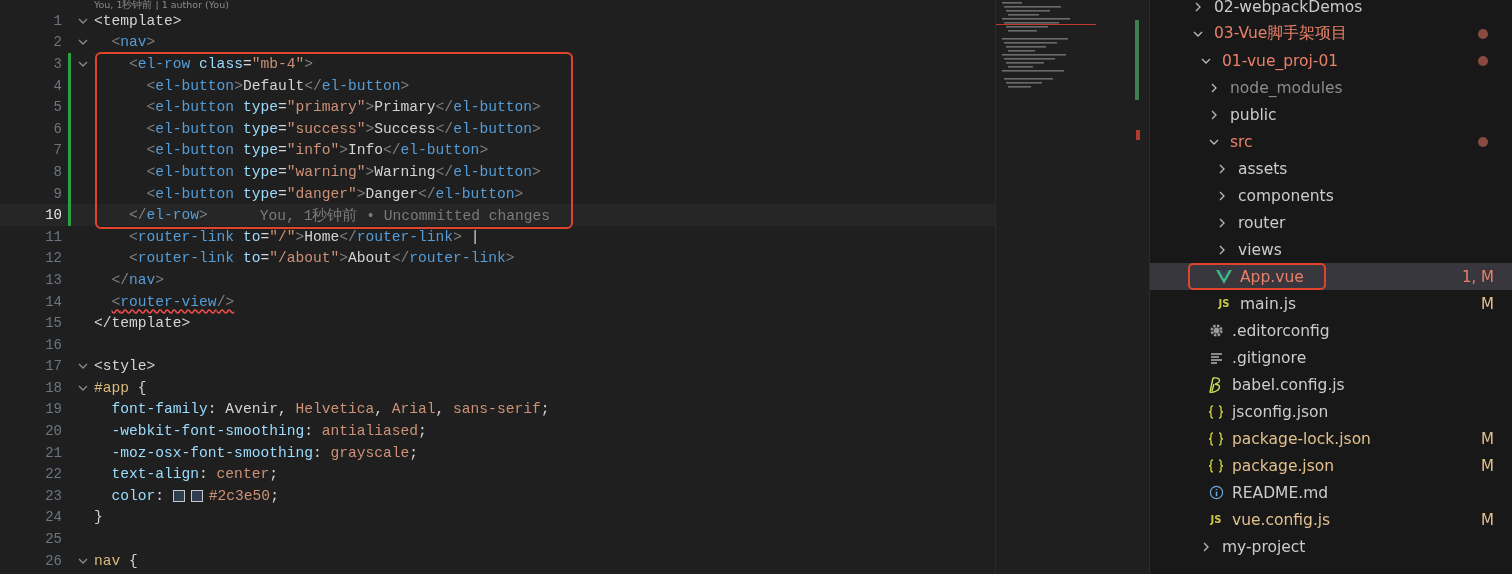  Describe the element at coordinates (343, 171) in the screenshot. I see `code-text: <el-button type="warning">Warning</el-button>` at that location.